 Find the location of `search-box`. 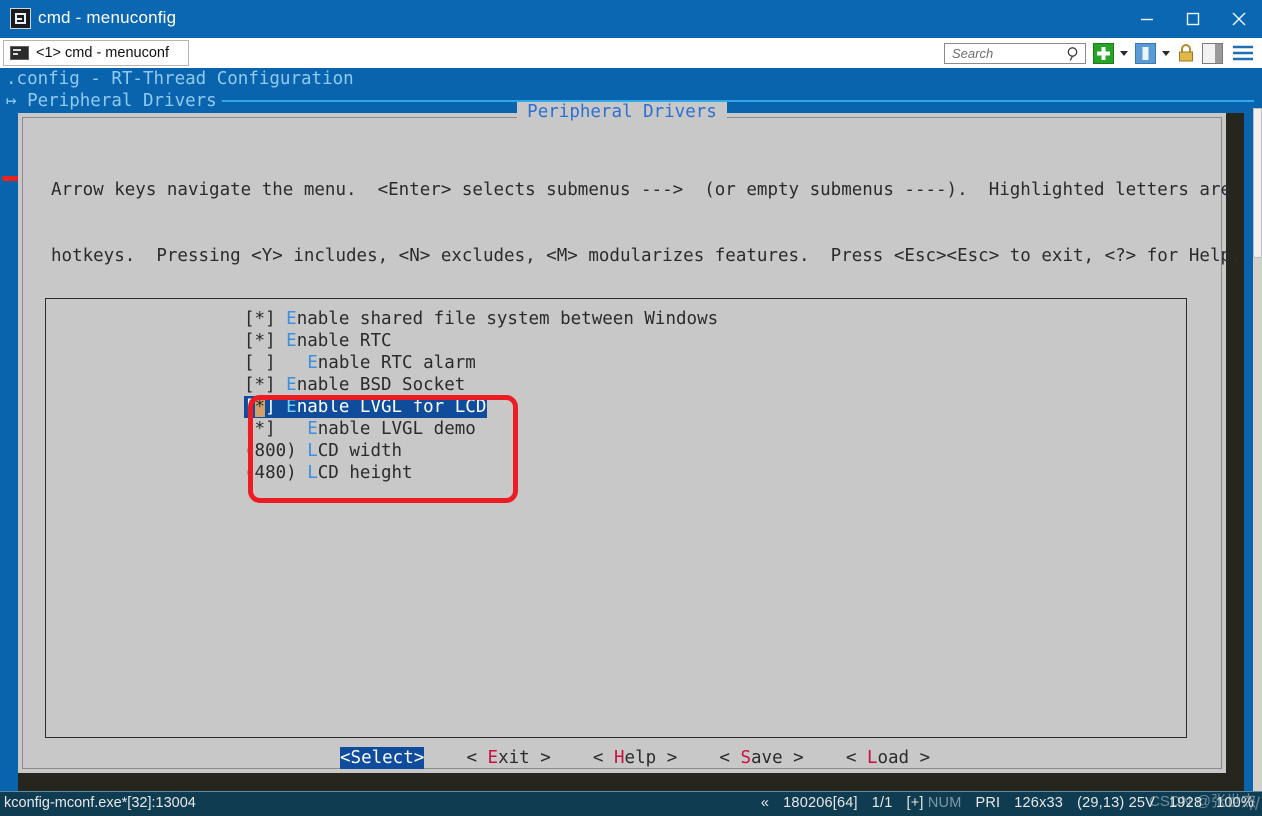

search-box is located at coordinates (1015, 54).